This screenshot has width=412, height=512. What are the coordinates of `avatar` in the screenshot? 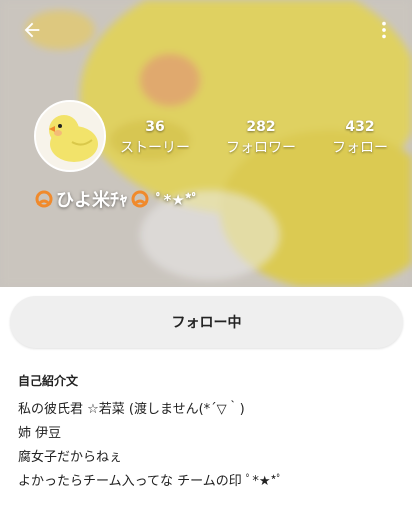 It's located at (70, 136).